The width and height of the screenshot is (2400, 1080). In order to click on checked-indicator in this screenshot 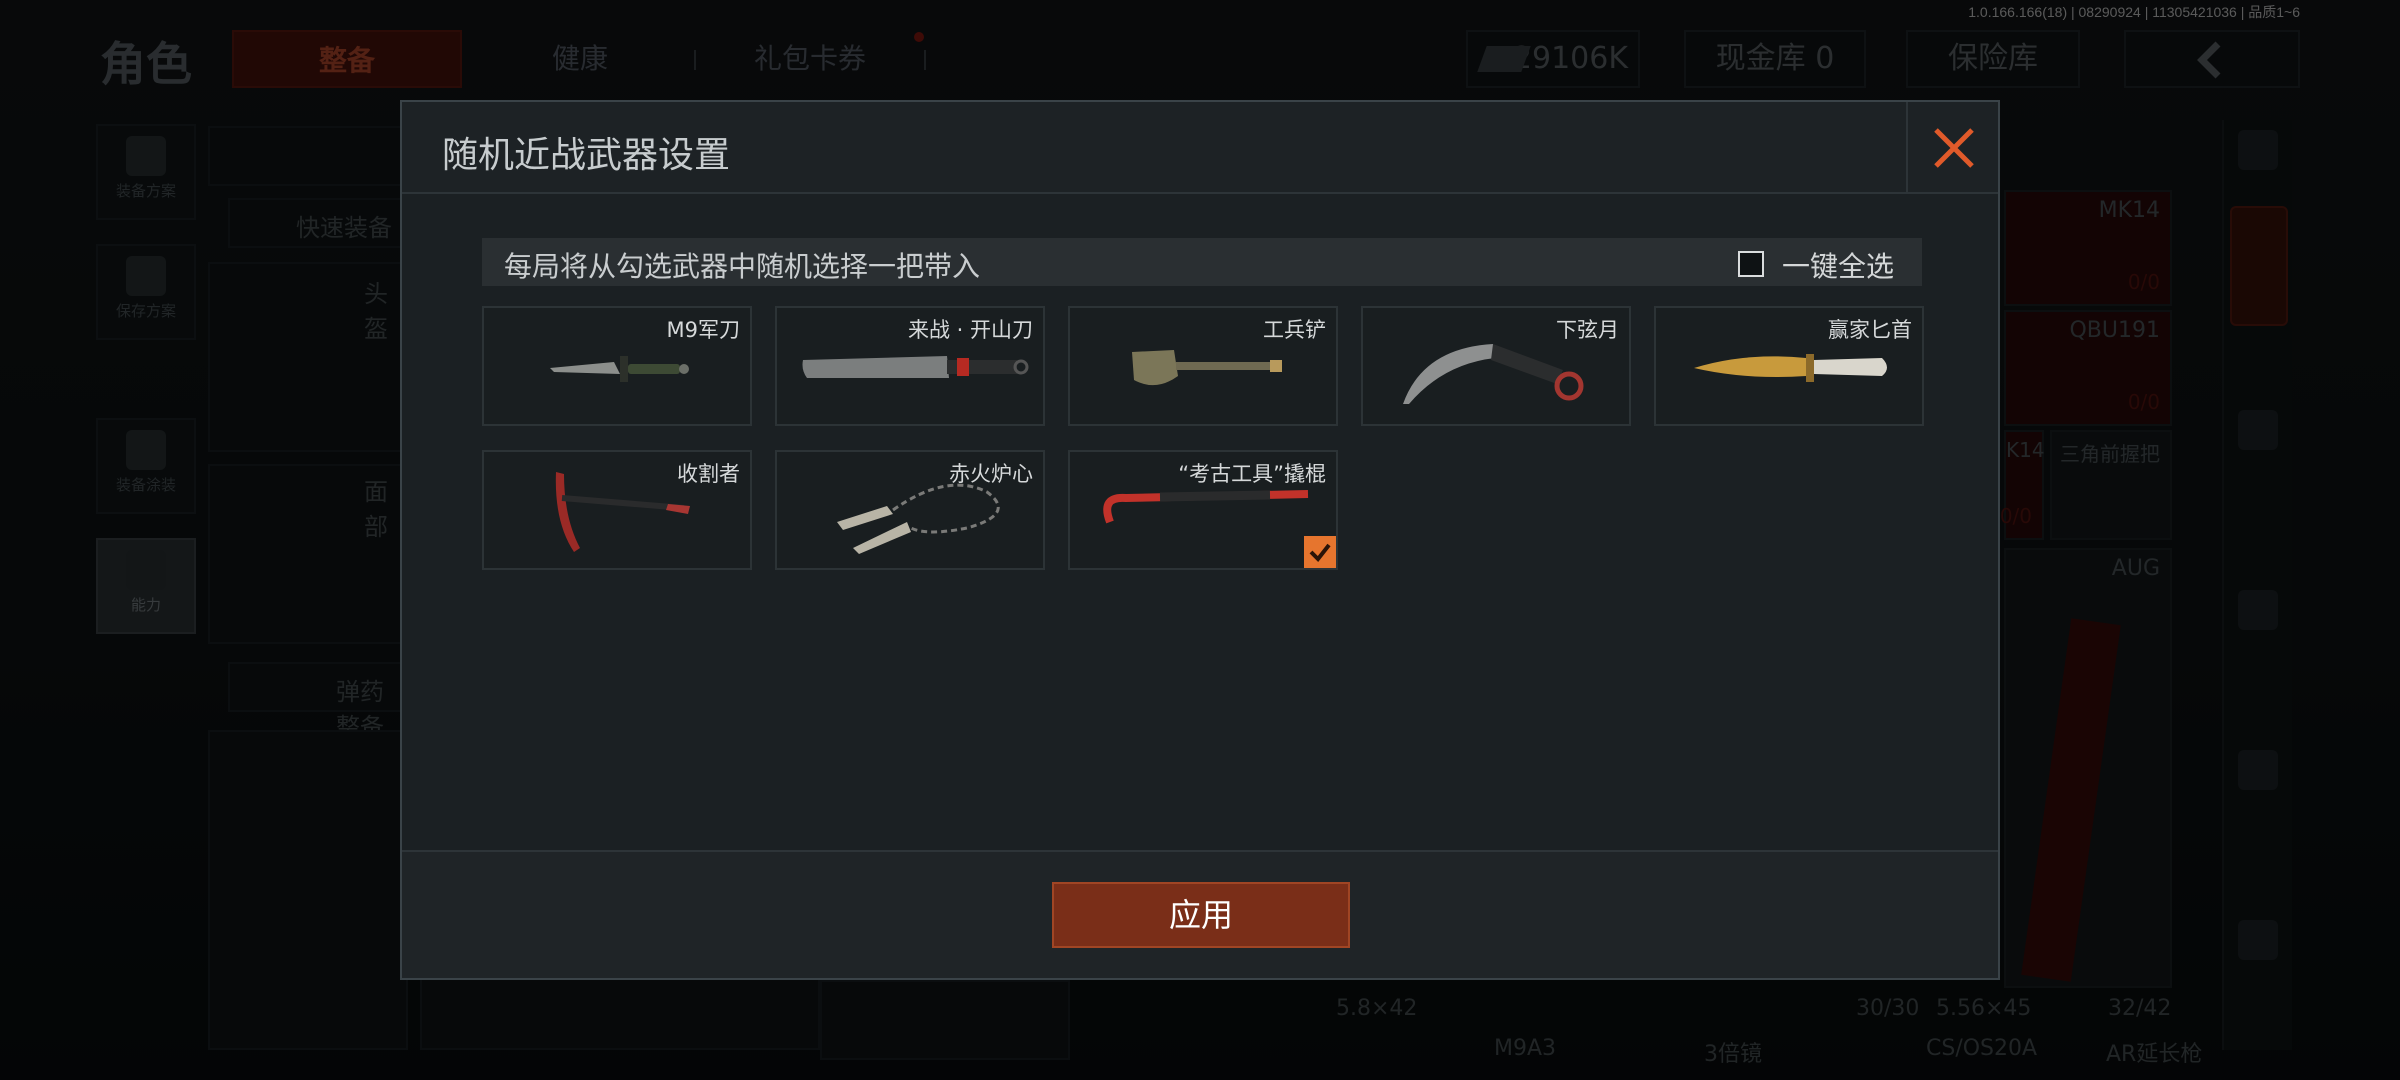, I will do `click(1320, 552)`.